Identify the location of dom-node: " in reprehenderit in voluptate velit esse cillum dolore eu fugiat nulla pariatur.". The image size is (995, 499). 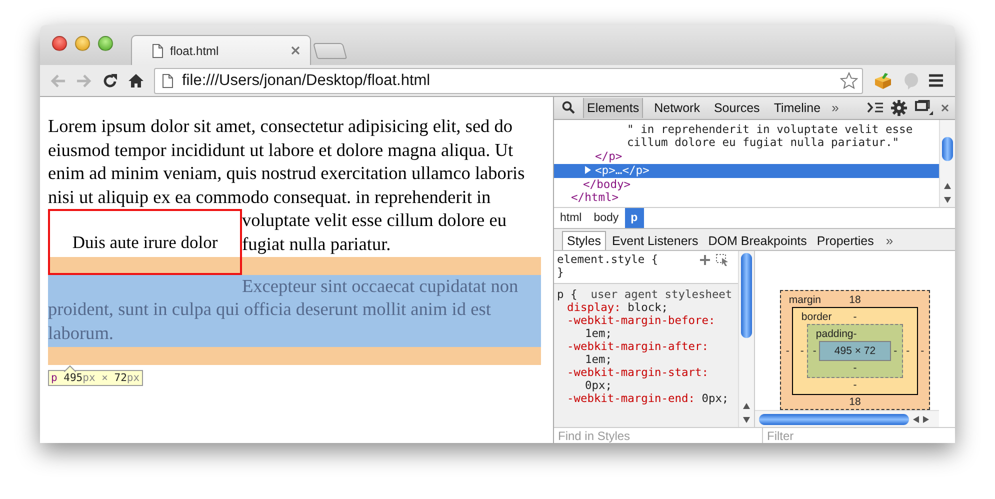
(746, 136).